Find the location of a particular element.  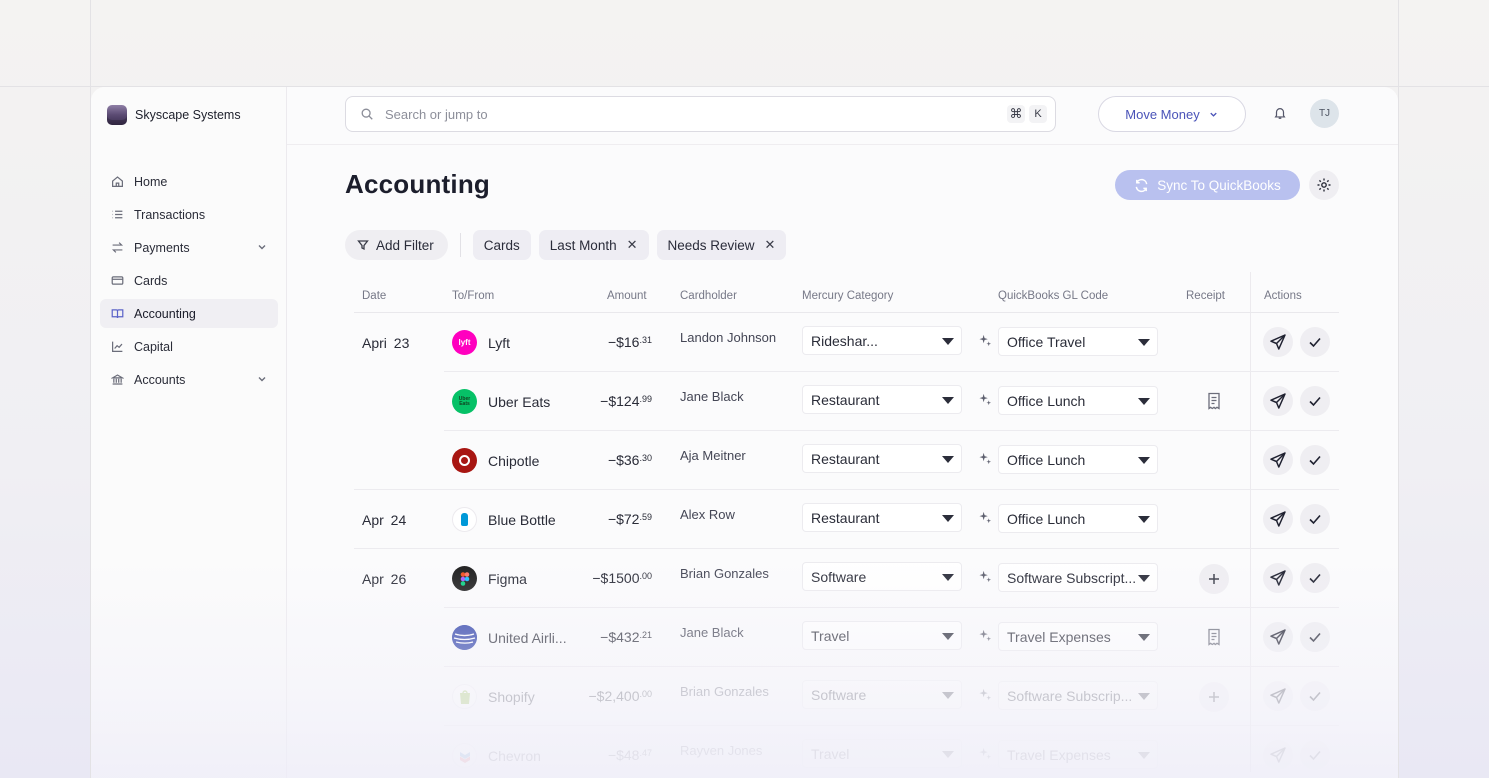

merchant-name: Blue Bottle is located at coordinates (522, 520).